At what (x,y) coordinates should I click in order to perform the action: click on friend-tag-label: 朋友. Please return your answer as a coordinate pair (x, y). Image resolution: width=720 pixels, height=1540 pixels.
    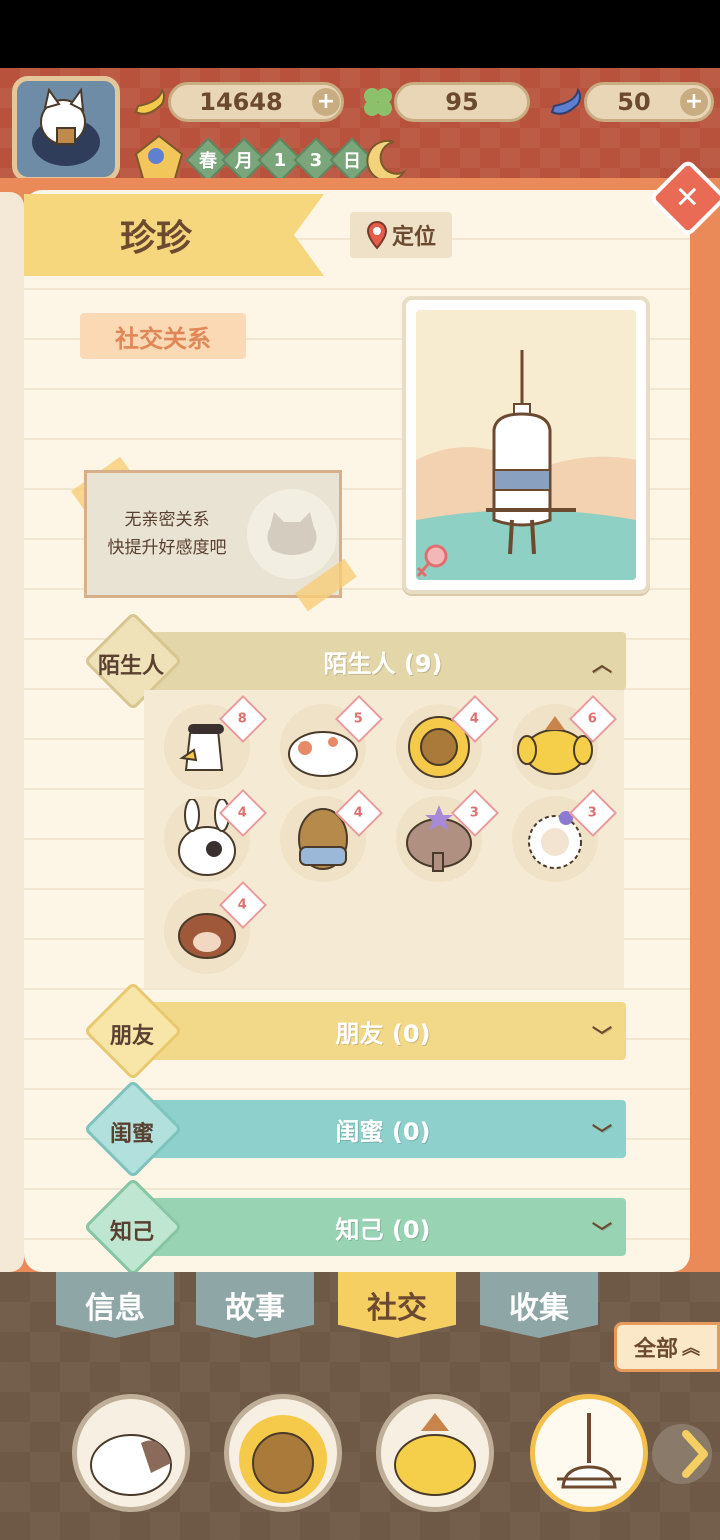
    Looking at the image, I should click on (132, 1036).